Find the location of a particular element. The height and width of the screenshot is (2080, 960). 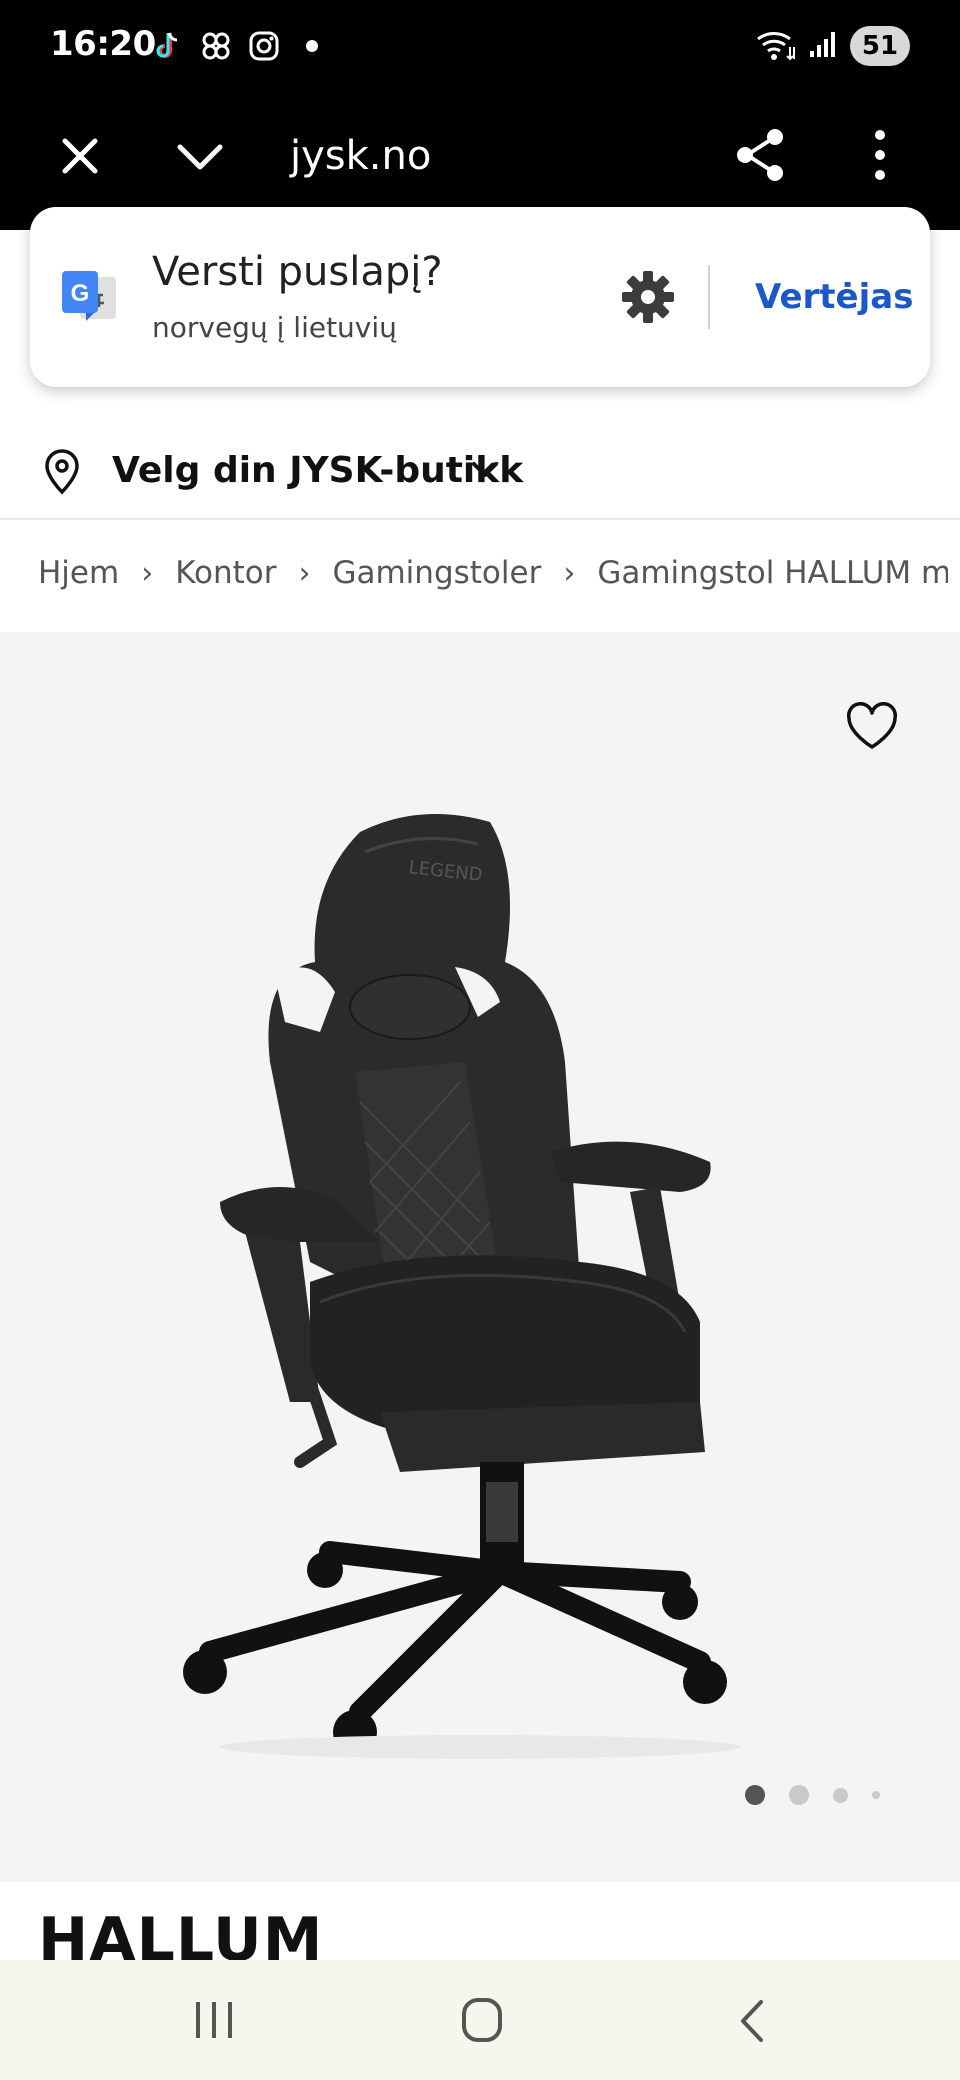

gallery-pagination is located at coordinates (812, 1795).